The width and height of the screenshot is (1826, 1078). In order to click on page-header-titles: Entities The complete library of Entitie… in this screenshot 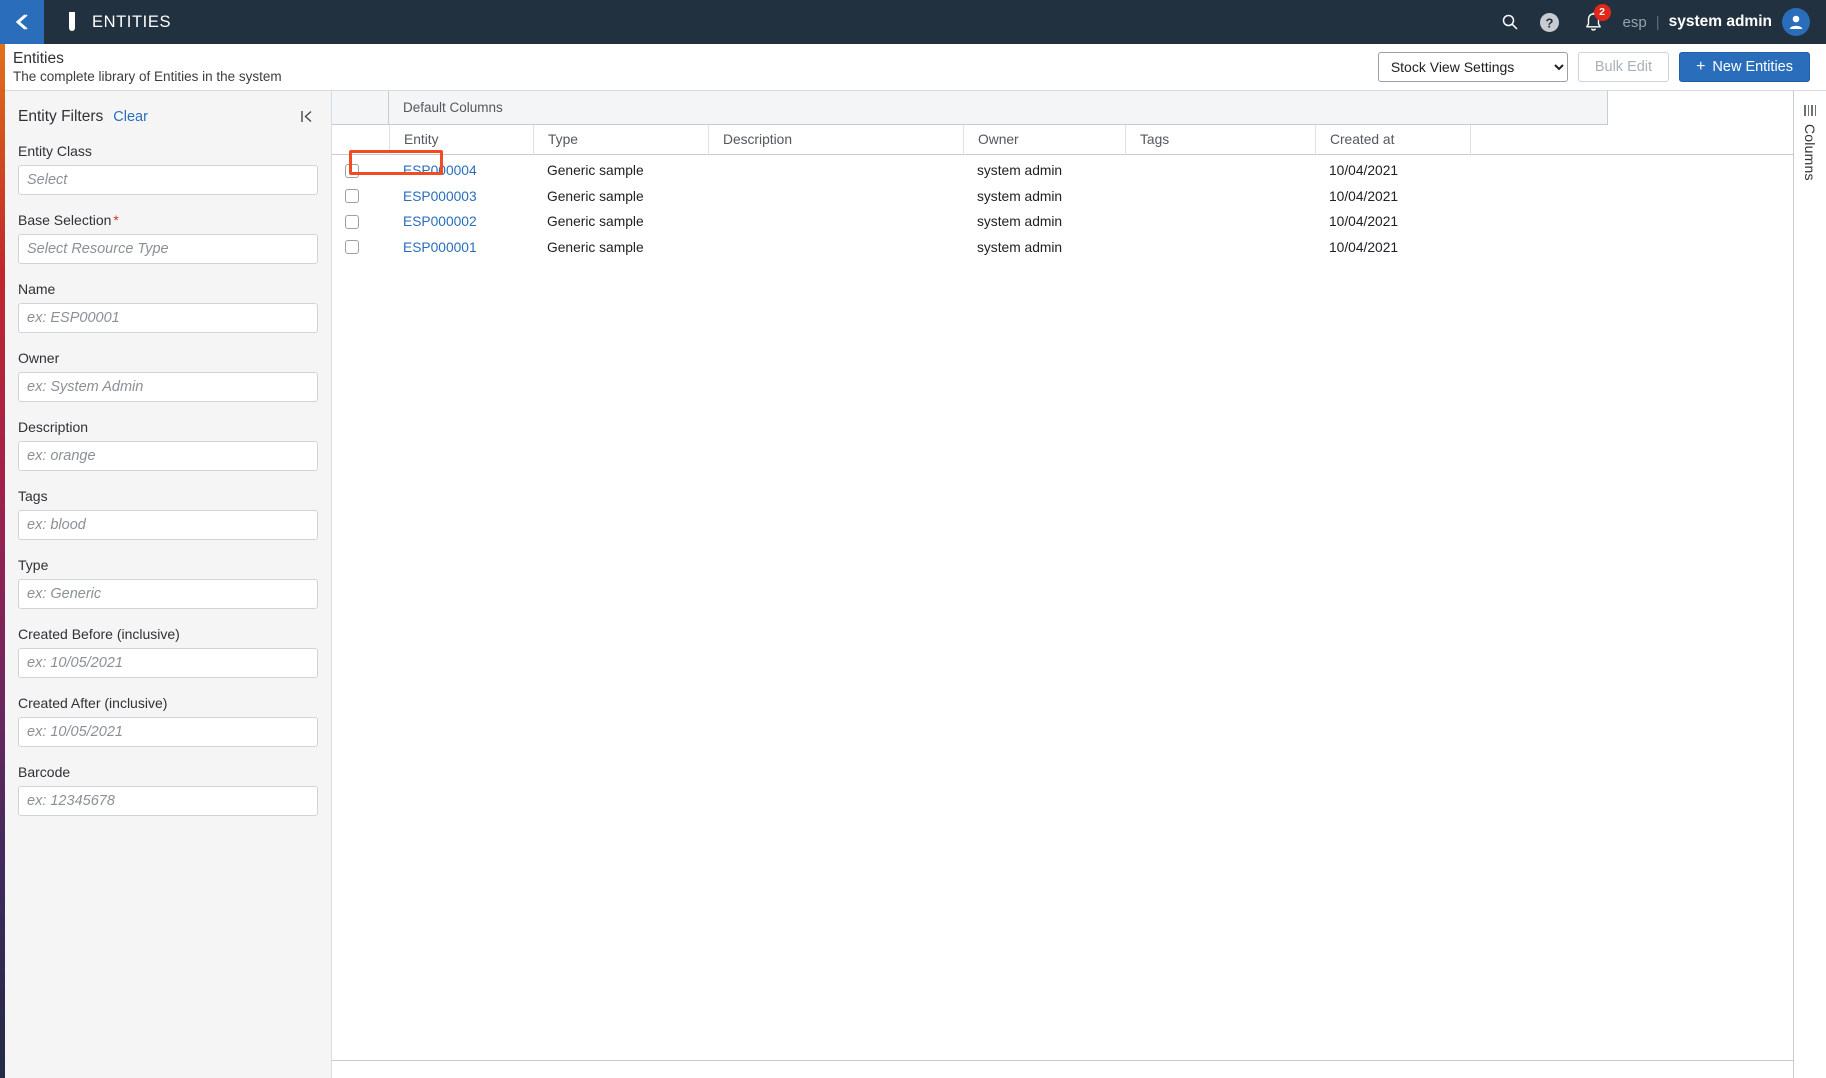, I will do `click(147, 67)`.